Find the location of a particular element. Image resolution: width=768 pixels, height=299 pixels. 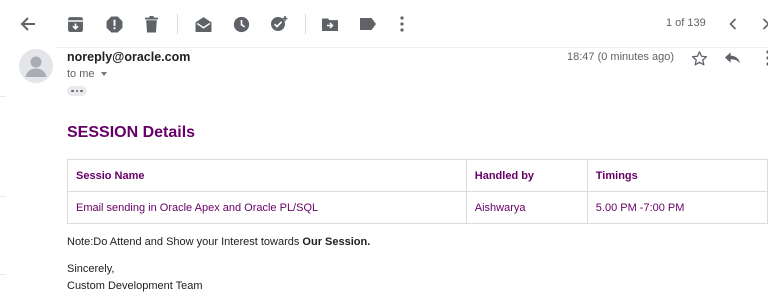

table-header-row: Sessio Name Handled by Timings is located at coordinates (417, 175).